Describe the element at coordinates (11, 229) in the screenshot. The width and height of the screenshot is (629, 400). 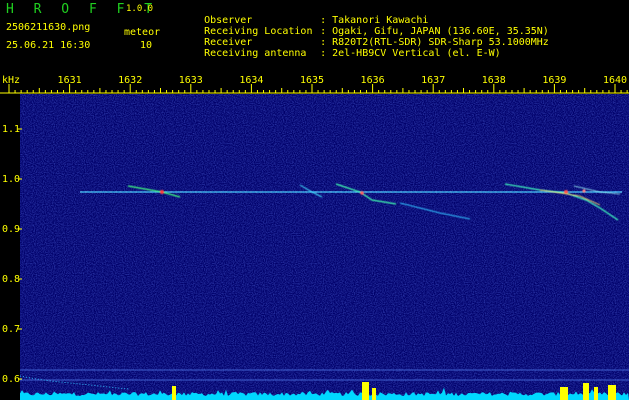
I see `freq-tick-label: 0.9` at that location.